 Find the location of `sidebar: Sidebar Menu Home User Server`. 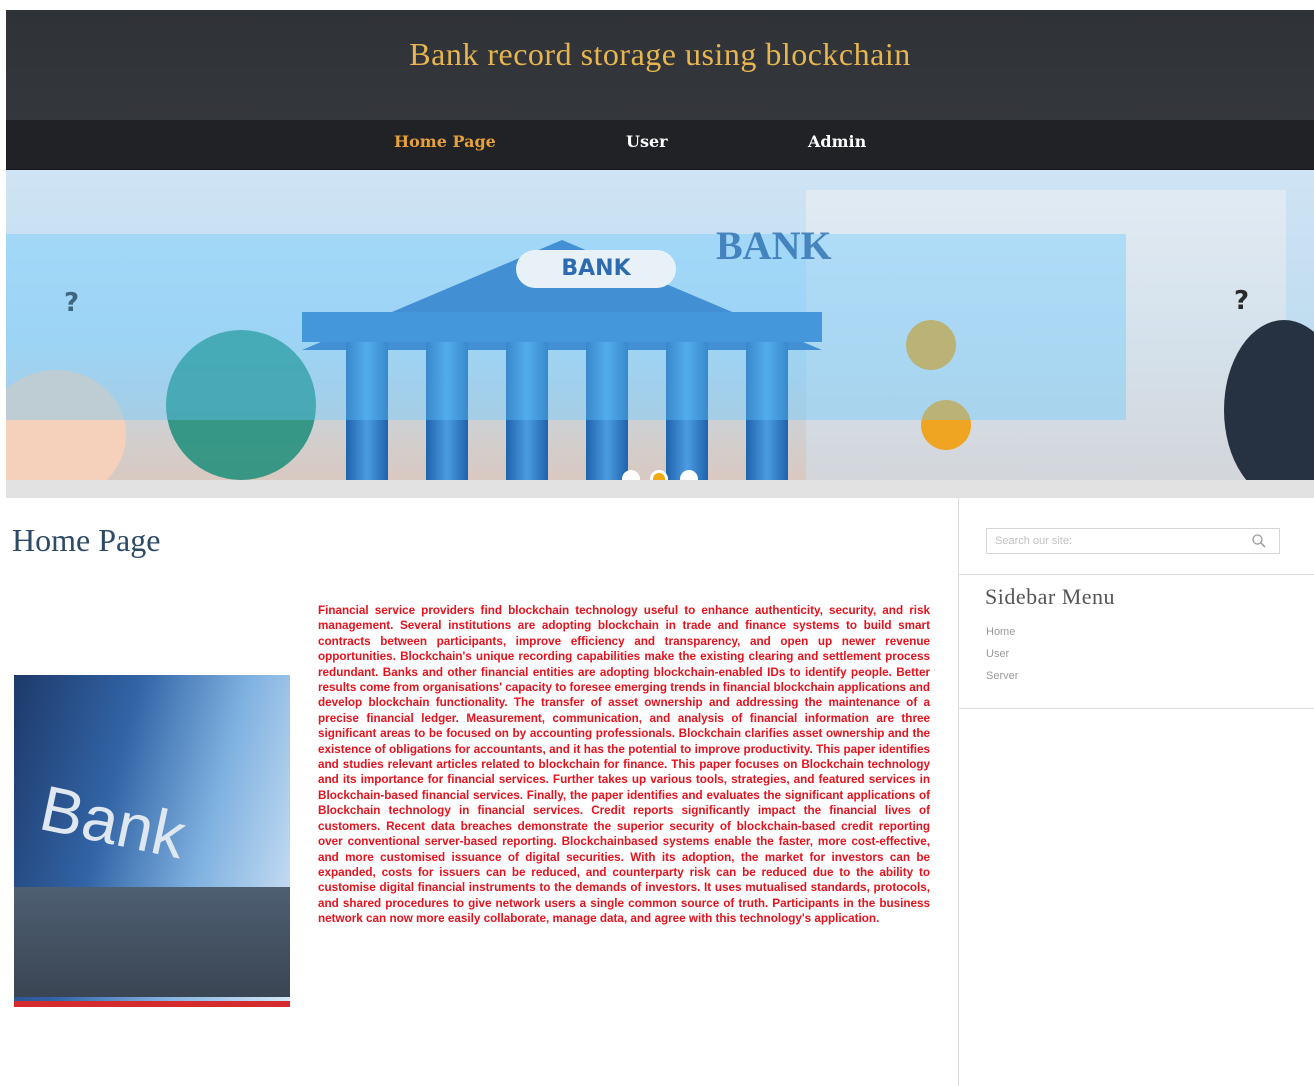

sidebar: Sidebar Menu Home User Server is located at coordinates (1136, 792).